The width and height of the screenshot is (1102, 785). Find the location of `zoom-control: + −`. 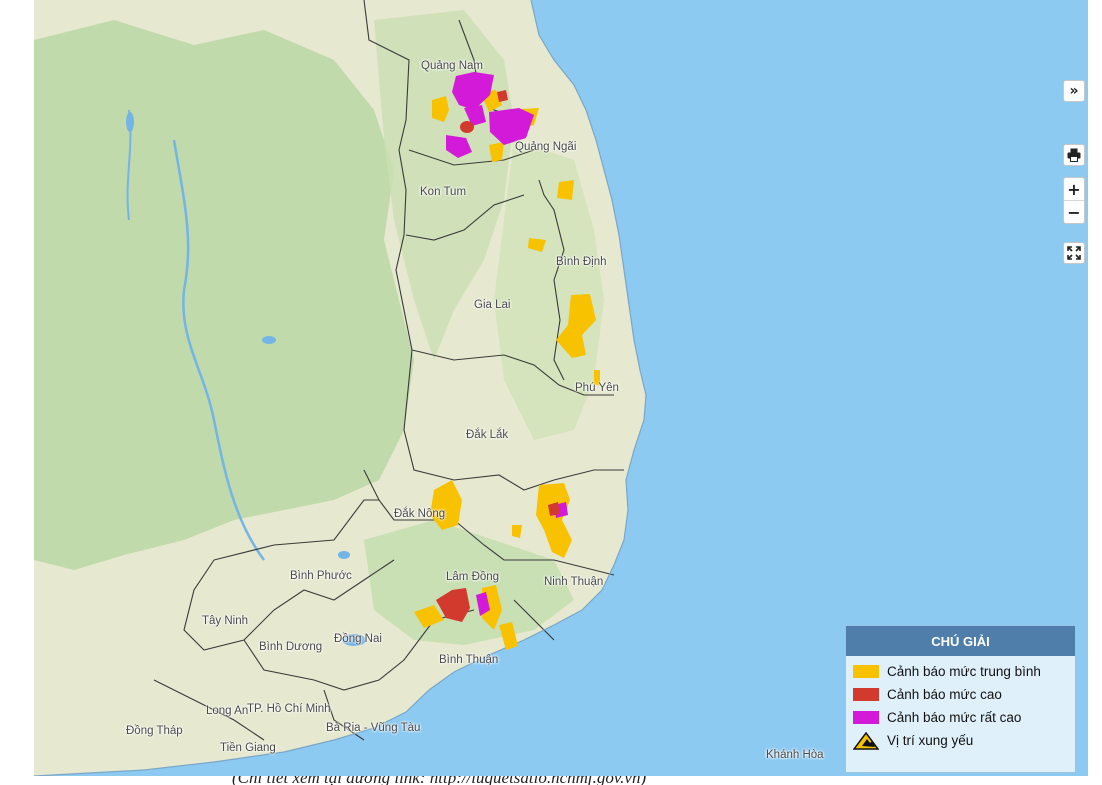

zoom-control: + − is located at coordinates (1074, 200).